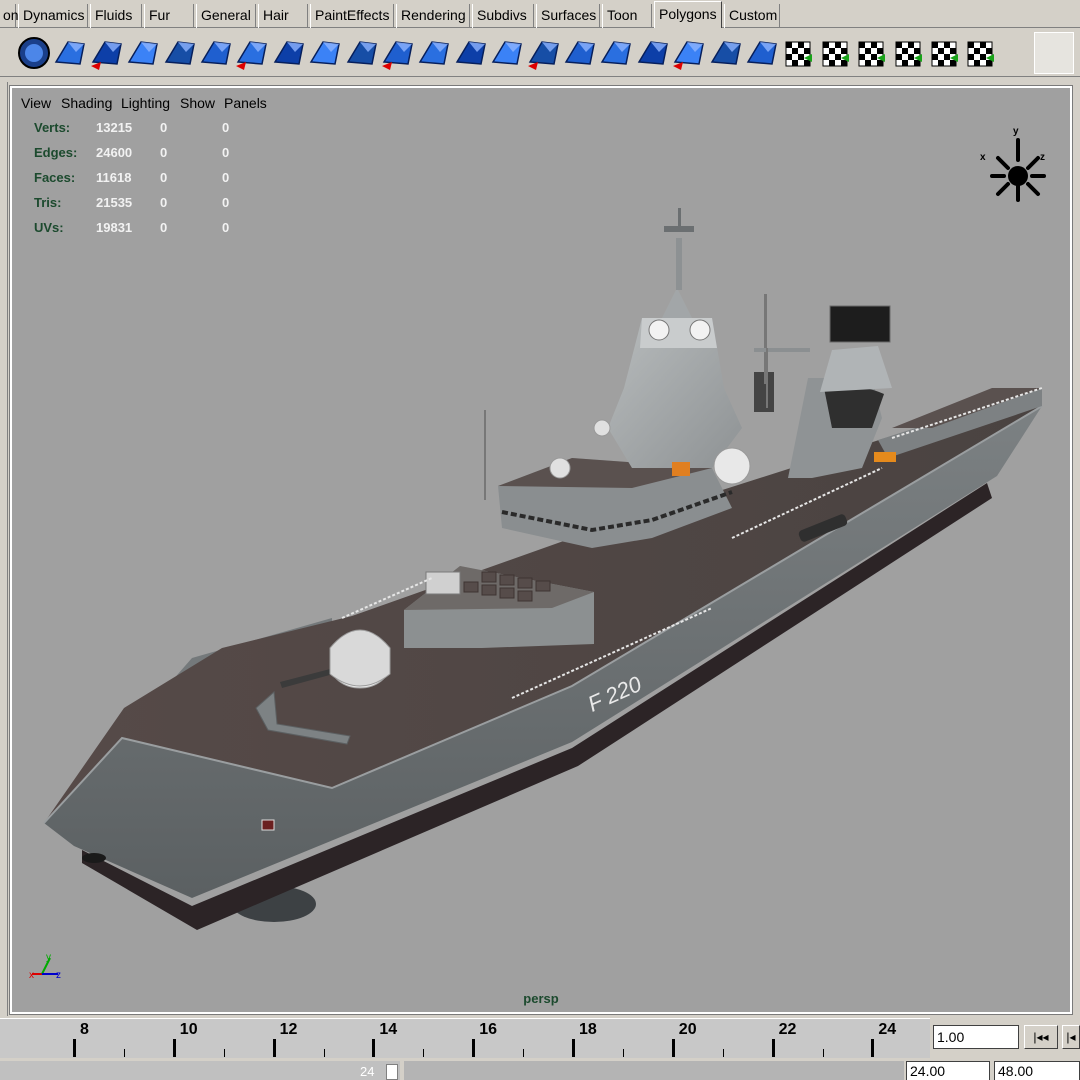 The width and height of the screenshot is (1080, 1080). What do you see at coordinates (36, 103) in the screenshot?
I see `menu-view: View` at bounding box center [36, 103].